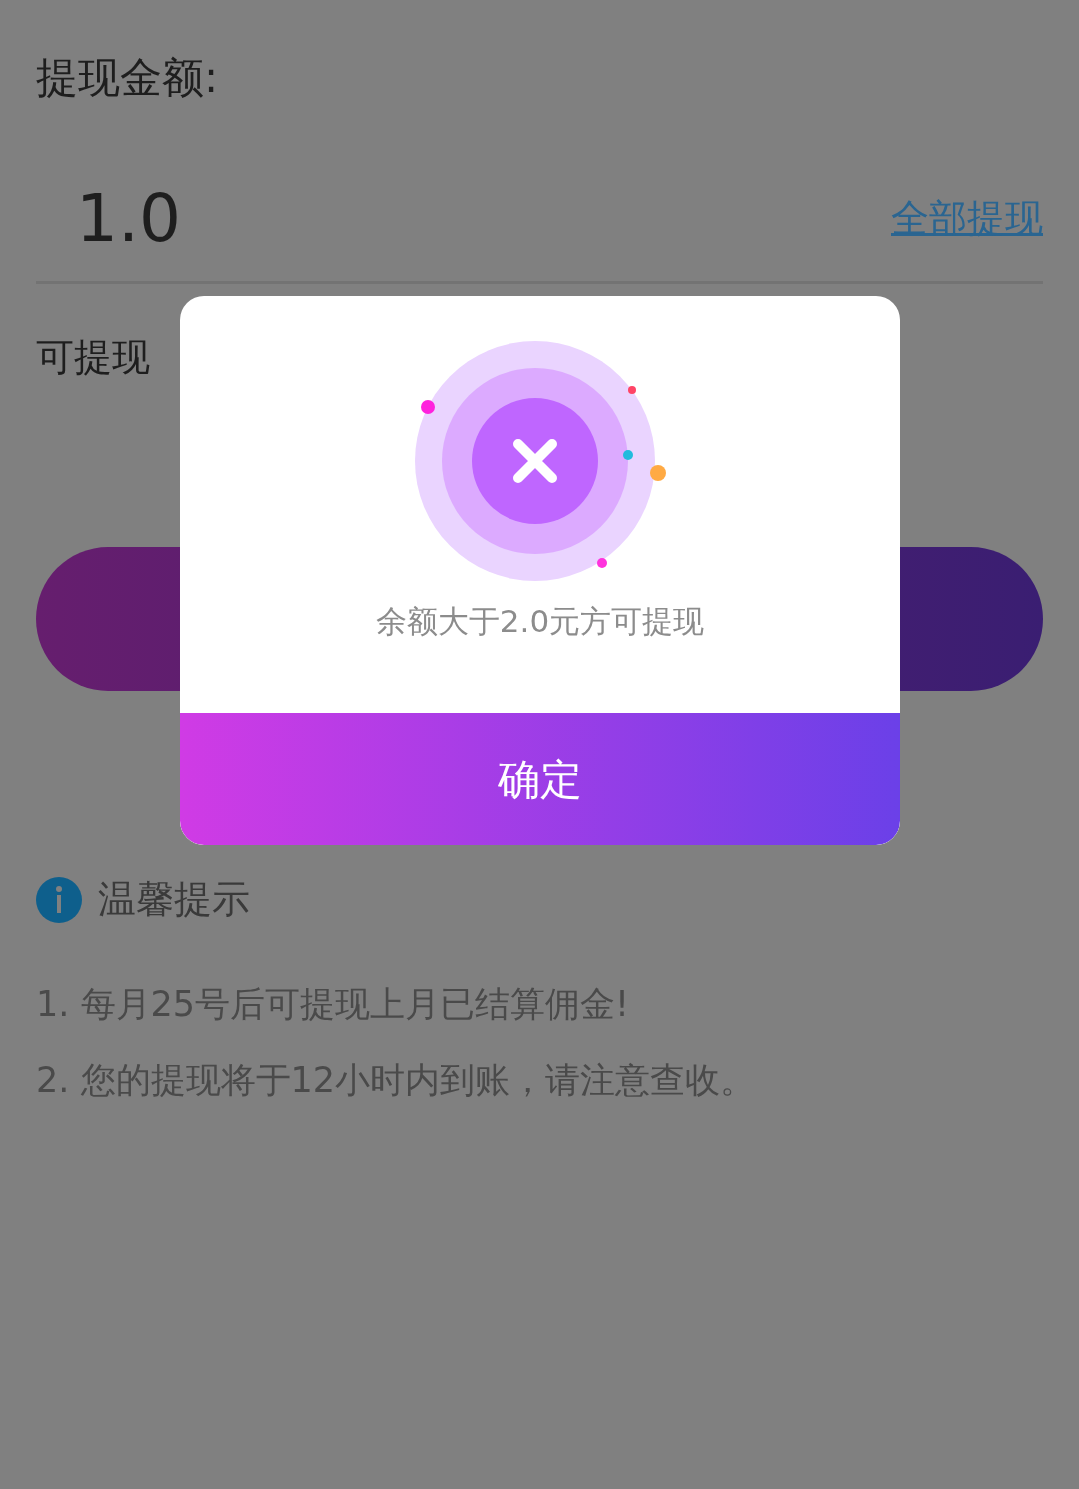 This screenshot has width=1079, height=1489. Describe the element at coordinates (93, 357) in the screenshot. I see `available-label: 可提现` at that location.